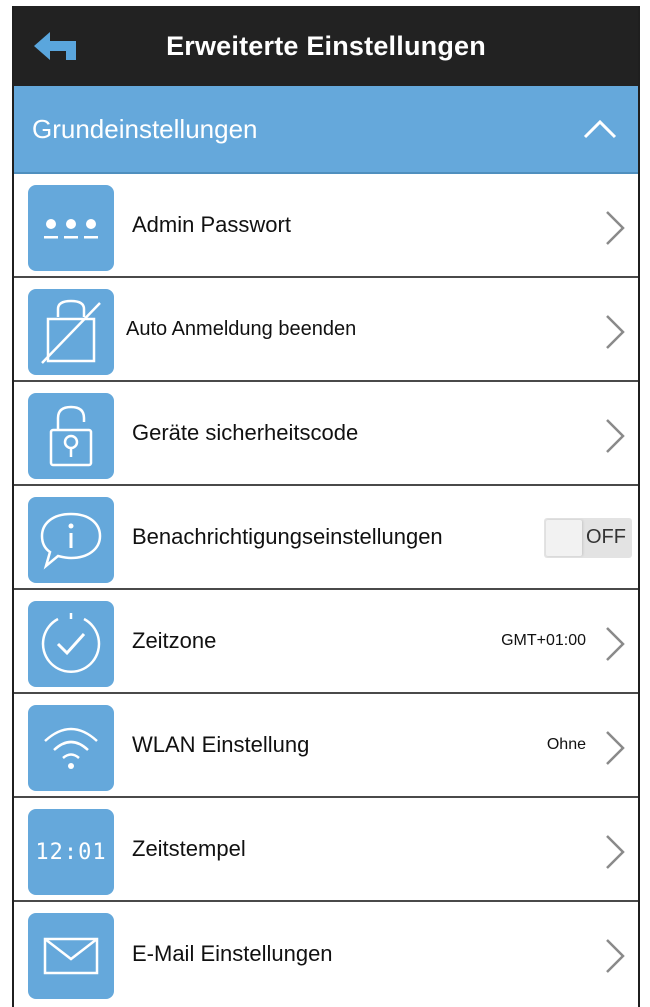  I want to click on row-label: Benachrichtigungseinstellungen, so click(287, 536).